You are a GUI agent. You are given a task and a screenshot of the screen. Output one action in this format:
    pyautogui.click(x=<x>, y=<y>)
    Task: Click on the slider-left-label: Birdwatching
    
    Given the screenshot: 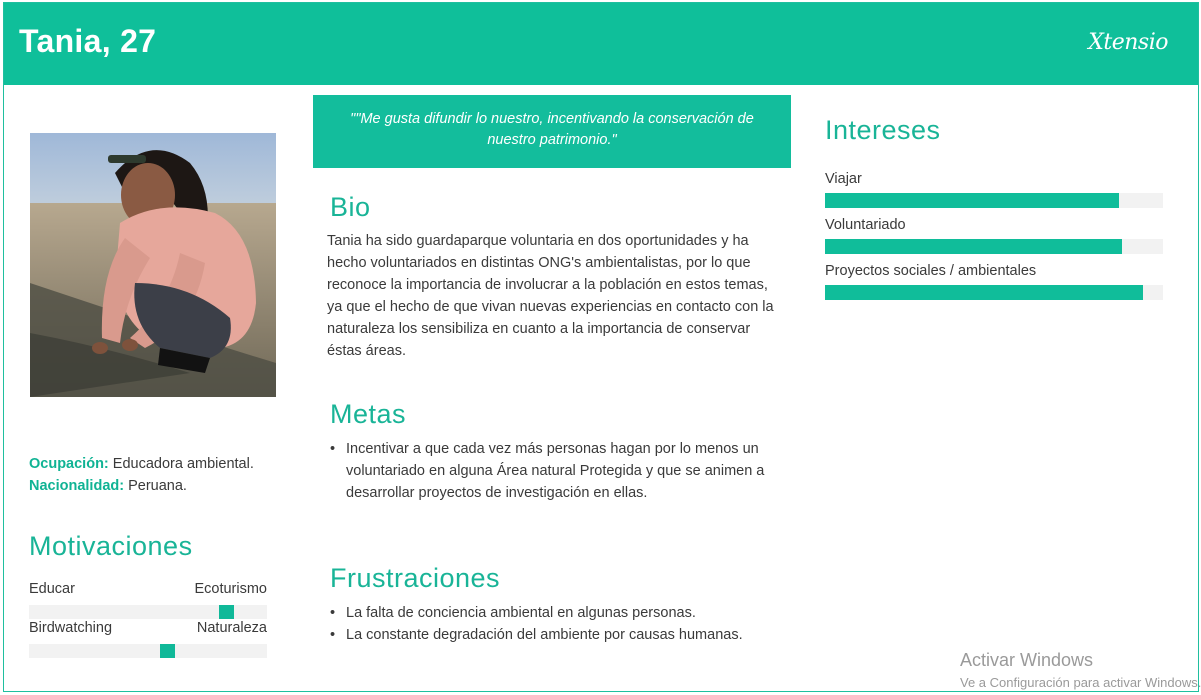 What is the action you would take?
    pyautogui.click(x=71, y=628)
    